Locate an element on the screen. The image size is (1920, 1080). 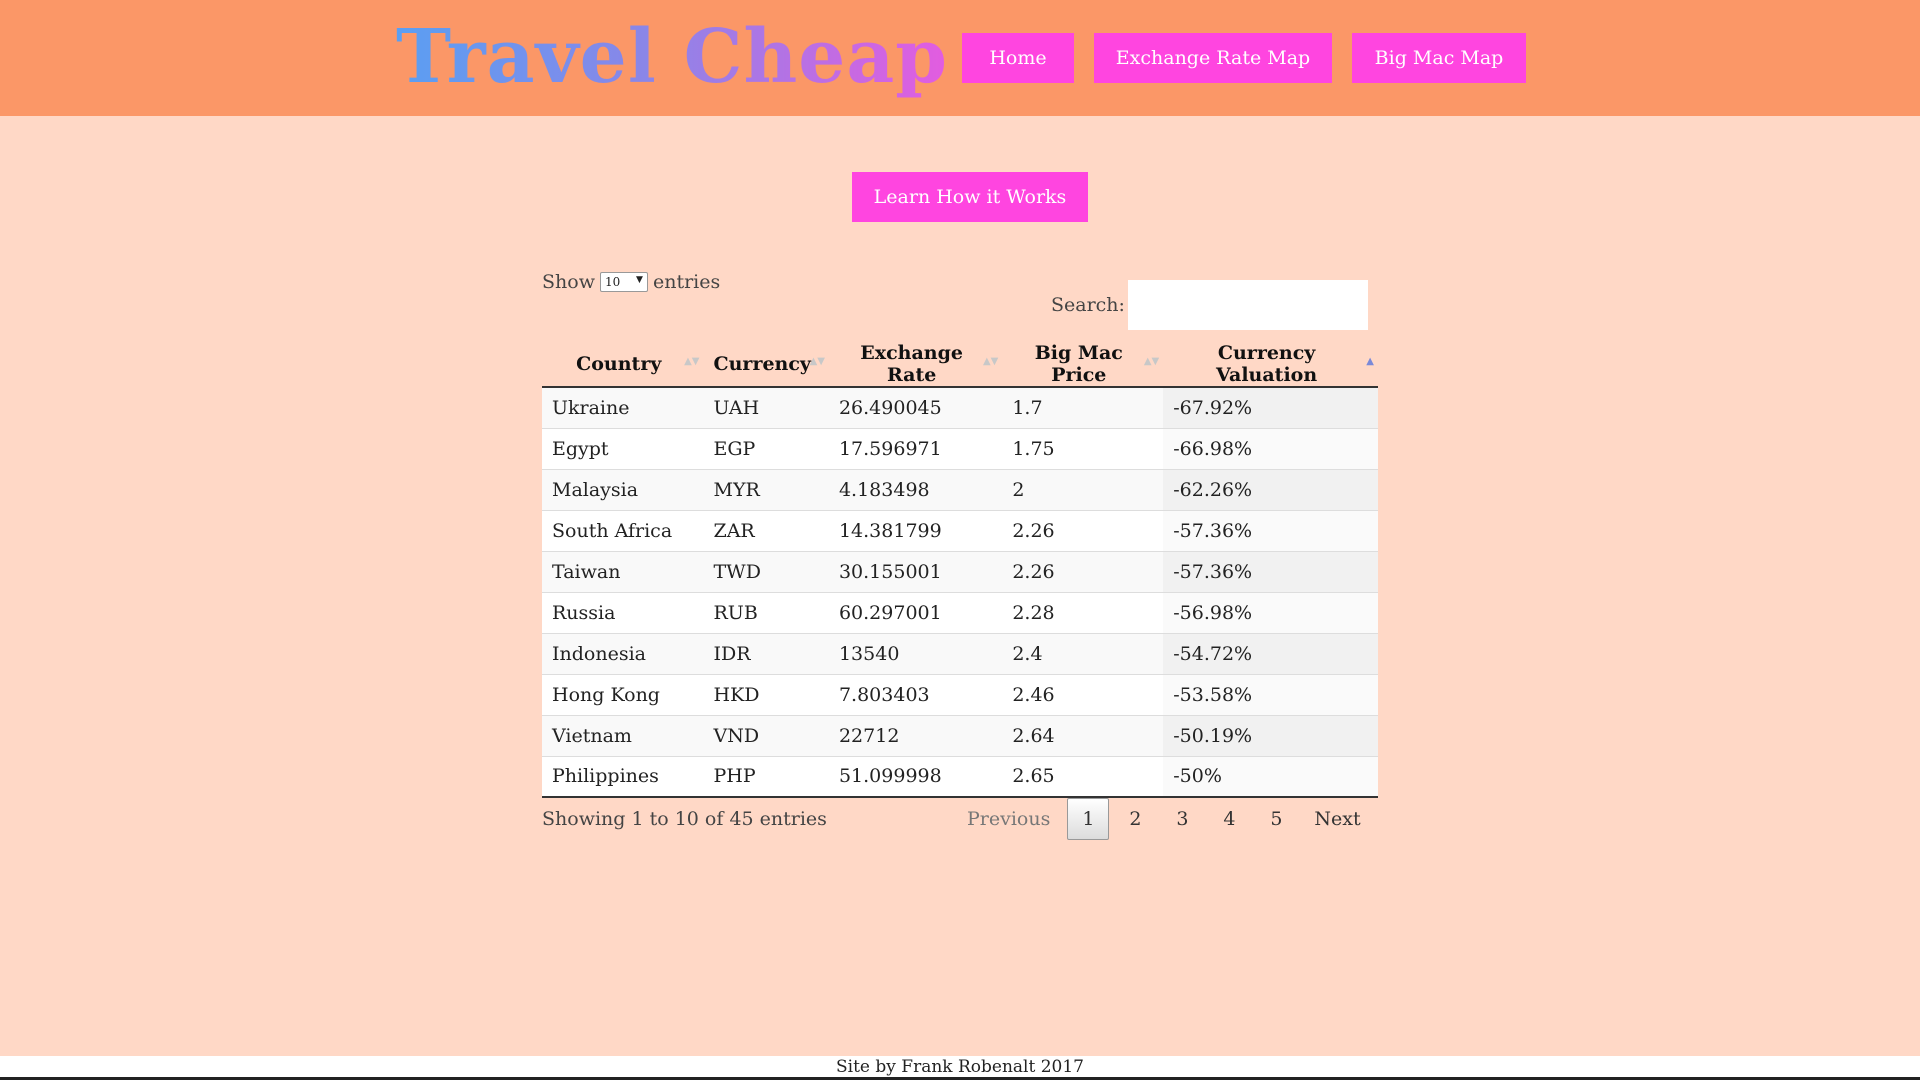
cell-currency: UAH is located at coordinates (766, 407).